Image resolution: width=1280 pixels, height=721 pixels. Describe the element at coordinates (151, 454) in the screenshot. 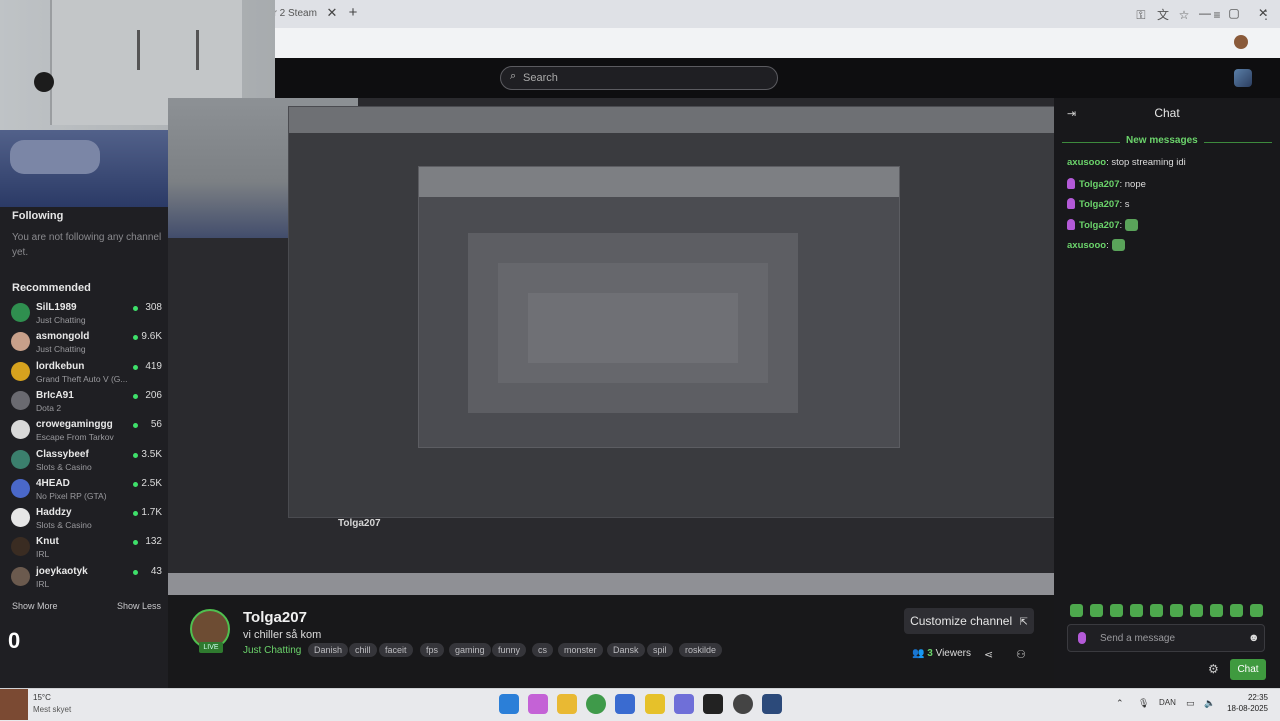

I see `sidebar-viewer-count: 3.5K` at that location.